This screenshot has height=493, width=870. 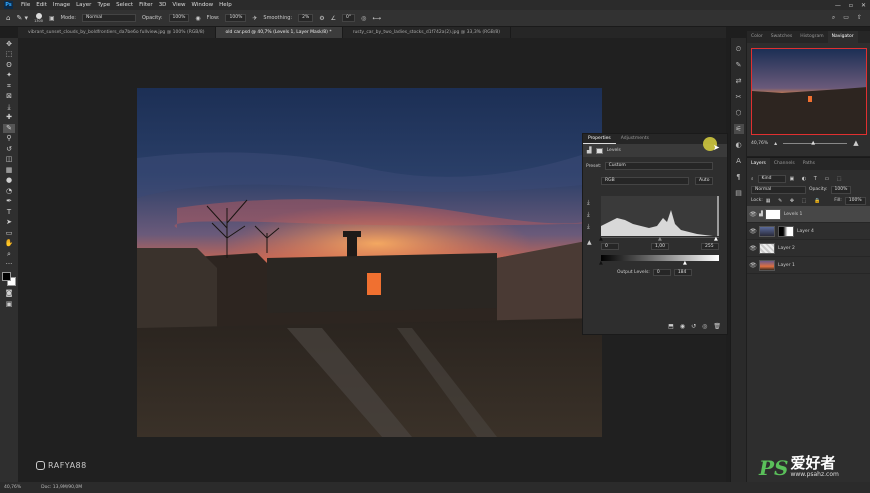 What do you see at coordinates (671, 326) in the screenshot?
I see `clip-to-layer-icon: ⬒` at bounding box center [671, 326].